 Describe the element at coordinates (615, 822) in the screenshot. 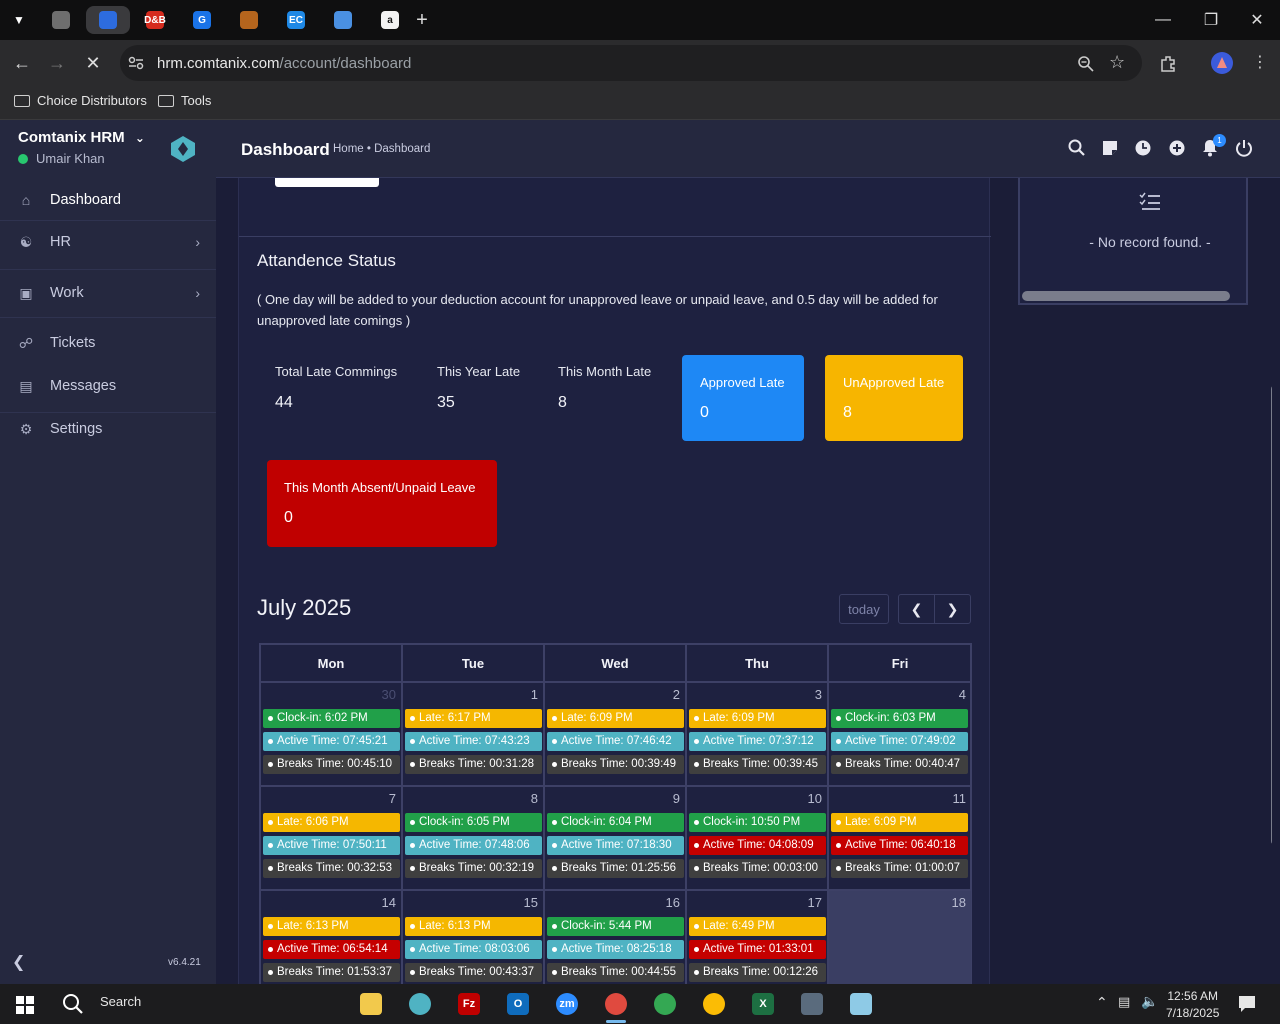

I see `calendar-event: Clock-in: 6:04 PM` at that location.